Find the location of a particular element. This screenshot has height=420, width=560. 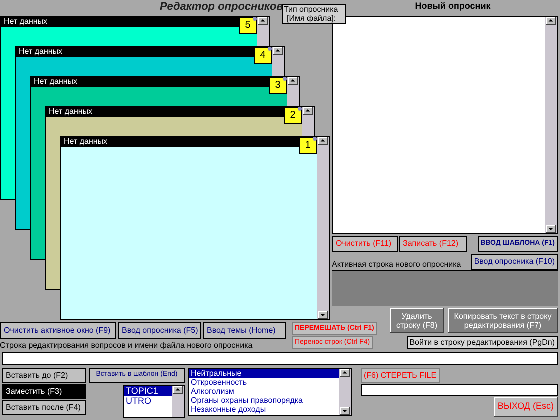

theme-list: Нейтральные Откровенность Алкоголизм Органы охраны правопорядка Незаконные доходы is located at coordinates (270, 392).